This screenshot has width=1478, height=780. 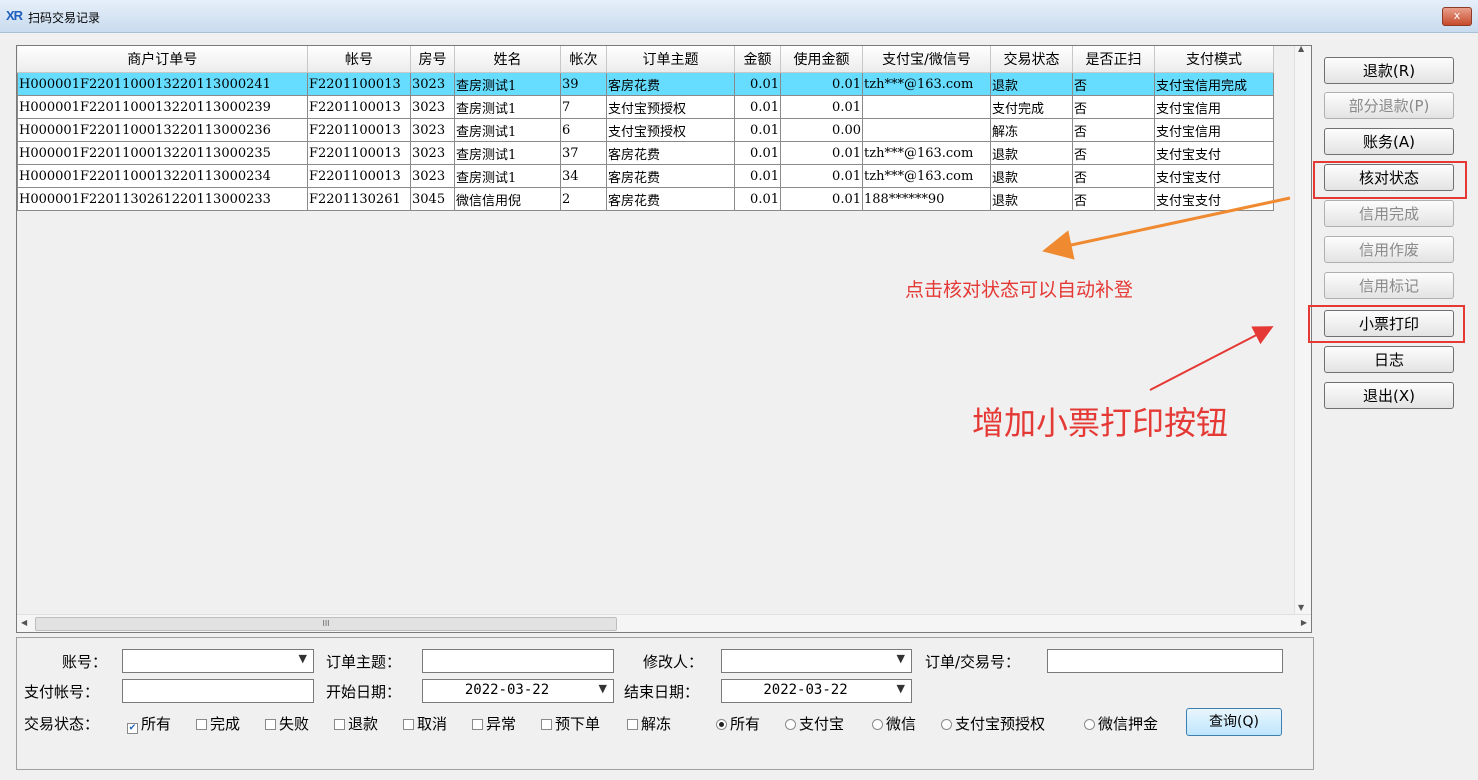 I want to click on pay-option-all: 所有, so click(x=738, y=723).